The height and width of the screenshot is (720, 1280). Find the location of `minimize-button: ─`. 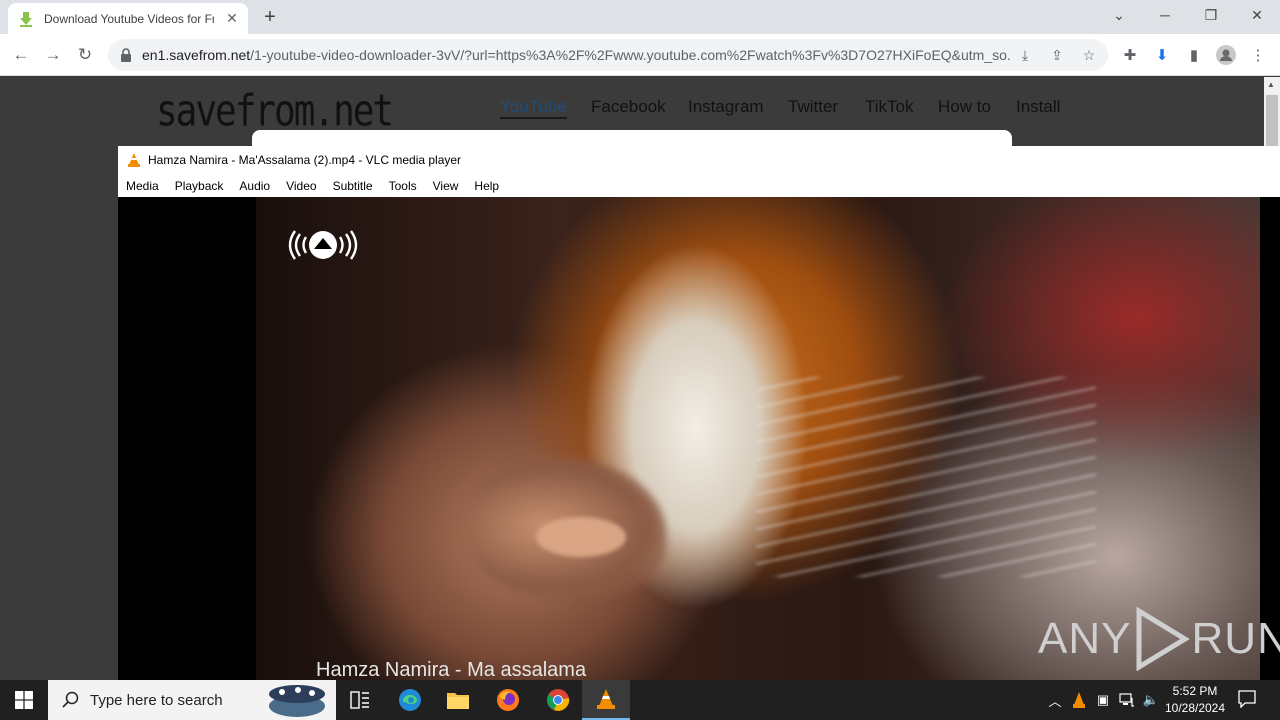

minimize-button: ─ is located at coordinates (1165, 15).